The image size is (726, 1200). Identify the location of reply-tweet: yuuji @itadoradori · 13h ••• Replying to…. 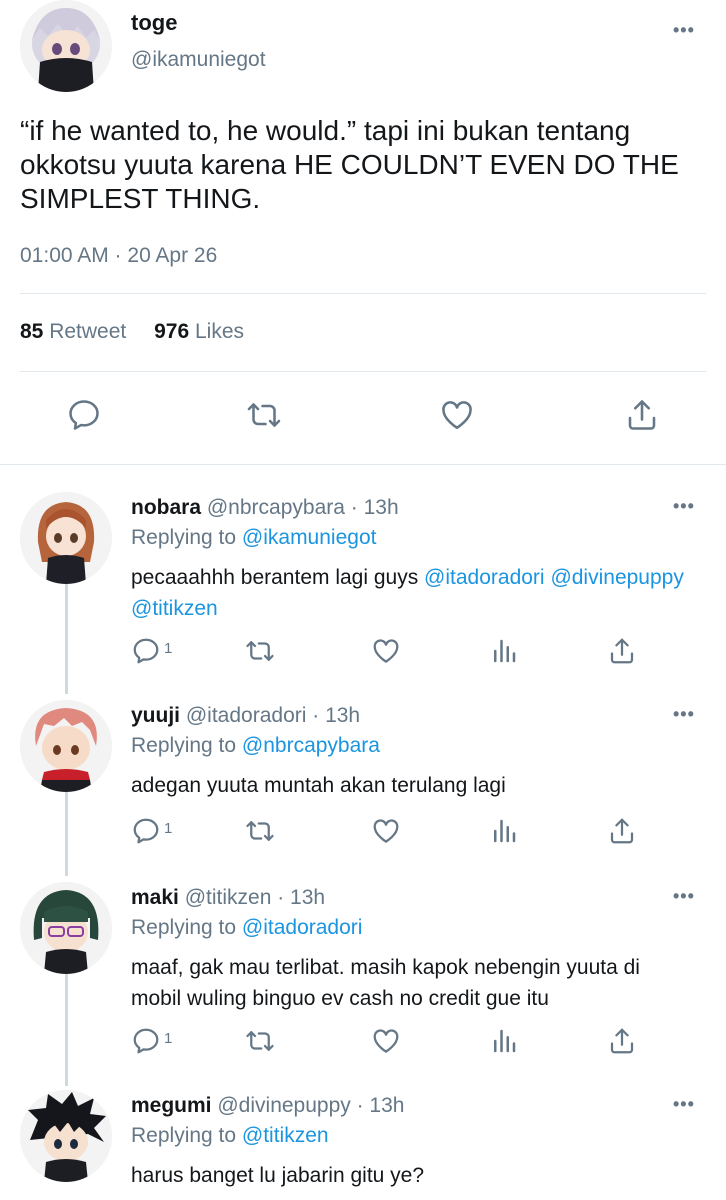
(363, 784).